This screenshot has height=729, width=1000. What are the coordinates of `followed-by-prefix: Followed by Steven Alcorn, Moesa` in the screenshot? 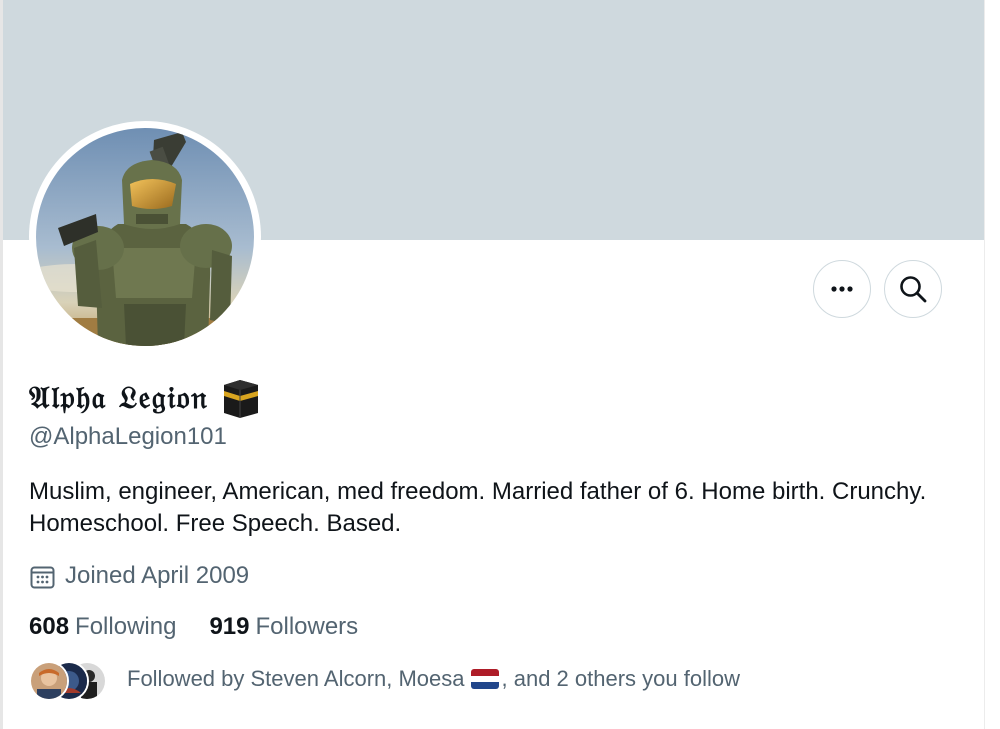 It's located at (296, 678).